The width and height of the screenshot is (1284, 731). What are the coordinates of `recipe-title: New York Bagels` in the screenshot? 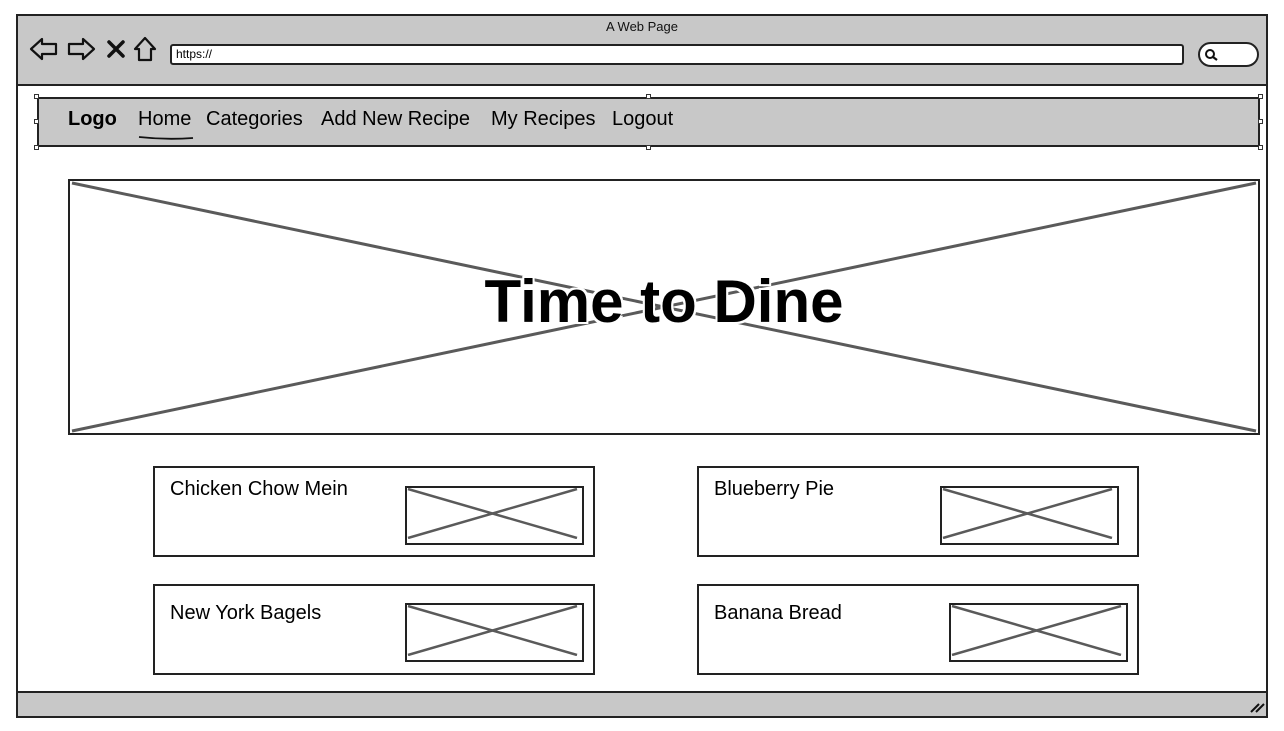 It's located at (246, 613).